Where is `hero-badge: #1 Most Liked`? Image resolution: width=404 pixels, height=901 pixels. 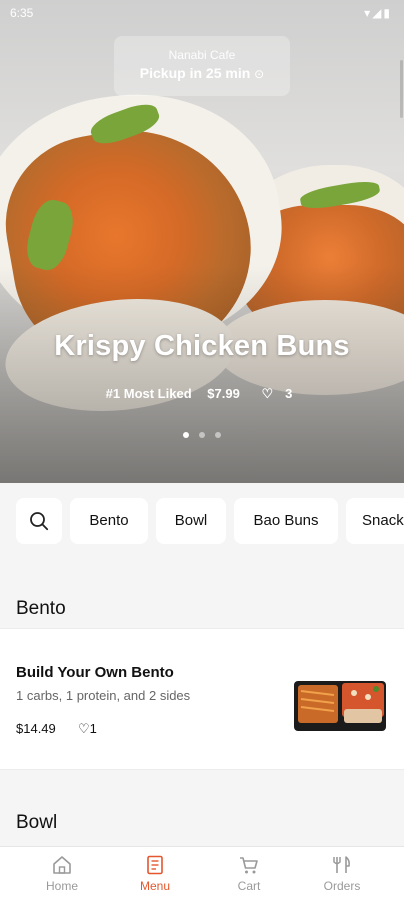 hero-badge: #1 Most Liked is located at coordinates (148, 393).